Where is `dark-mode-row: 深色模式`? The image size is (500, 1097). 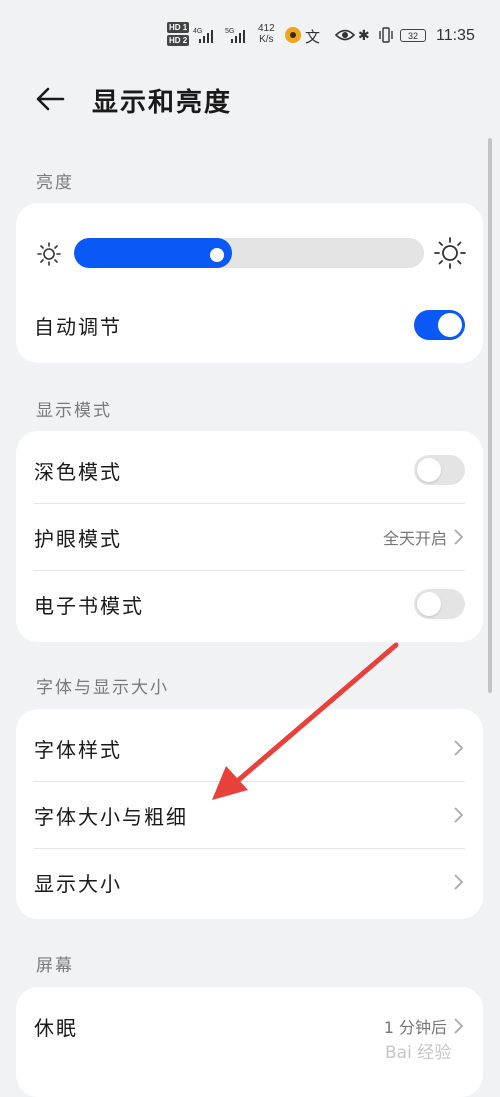 dark-mode-row: 深色模式 is located at coordinates (249, 470).